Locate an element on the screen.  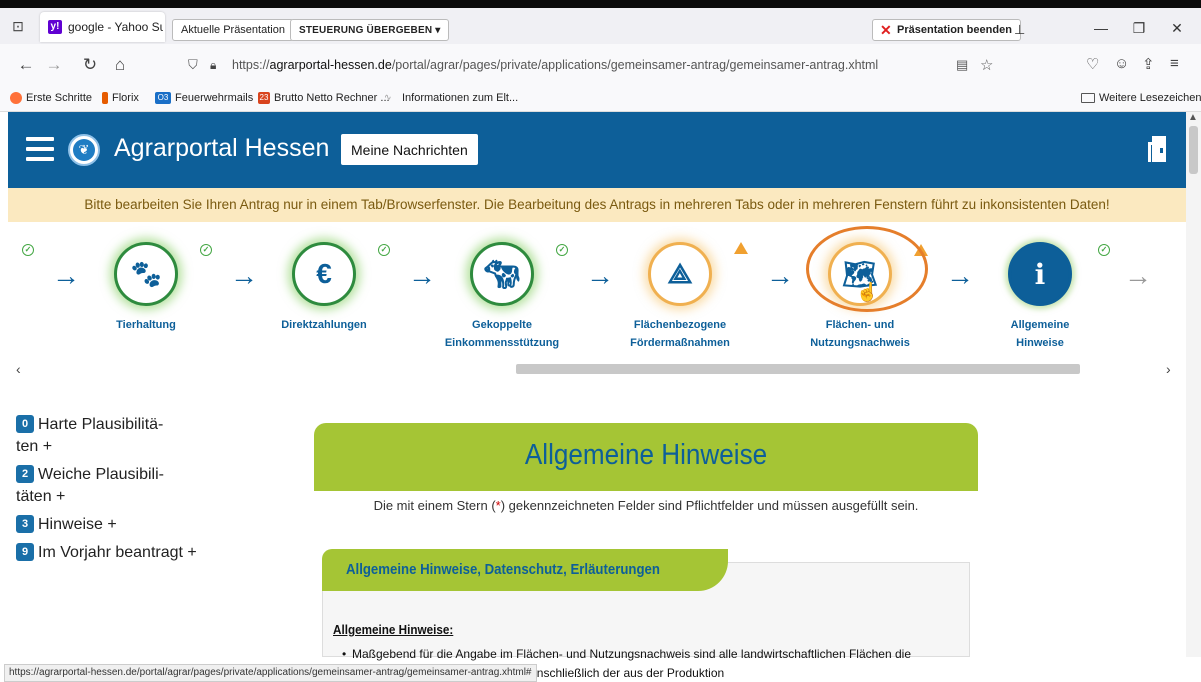
info-icon: i is located at coordinates (1040, 274).